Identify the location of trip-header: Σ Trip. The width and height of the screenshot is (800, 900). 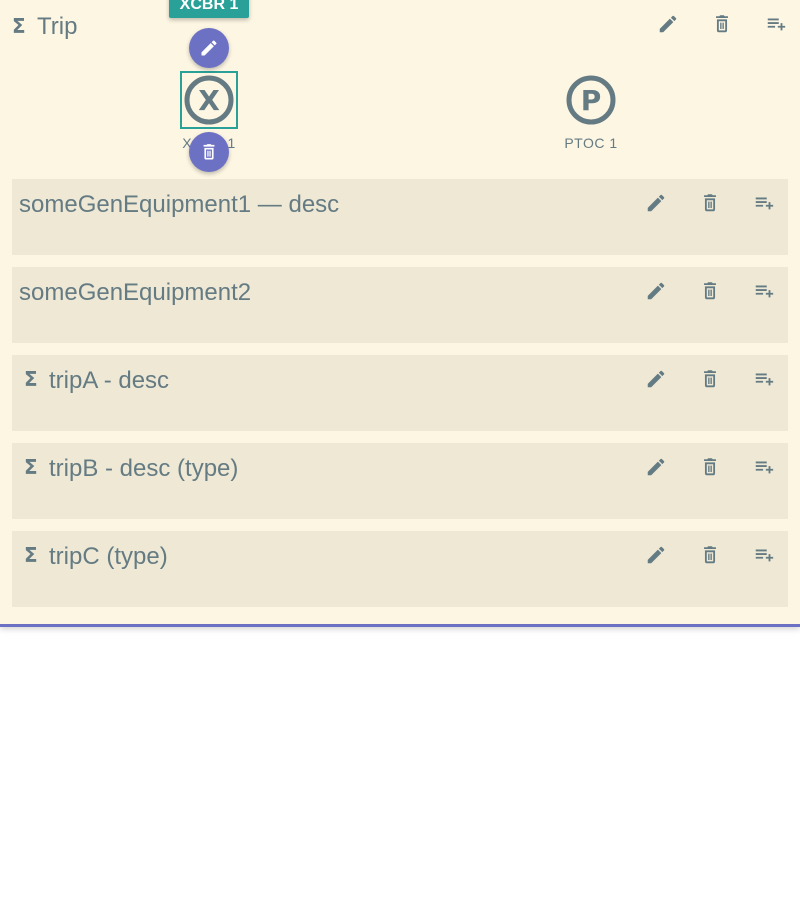
(400, 27).